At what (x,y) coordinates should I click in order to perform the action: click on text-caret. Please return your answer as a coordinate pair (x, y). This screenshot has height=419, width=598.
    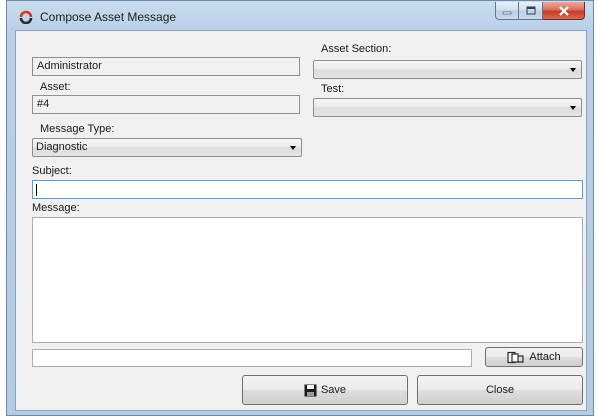
    Looking at the image, I should click on (36, 190).